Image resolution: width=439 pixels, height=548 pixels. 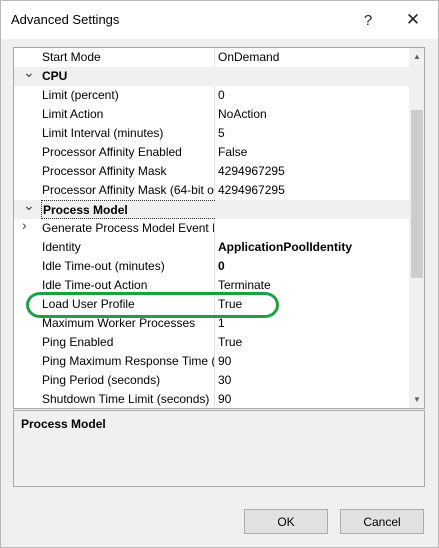 What do you see at coordinates (128, 361) in the screenshot?
I see `property-name: Ping Maximum Response Time (se` at bounding box center [128, 361].